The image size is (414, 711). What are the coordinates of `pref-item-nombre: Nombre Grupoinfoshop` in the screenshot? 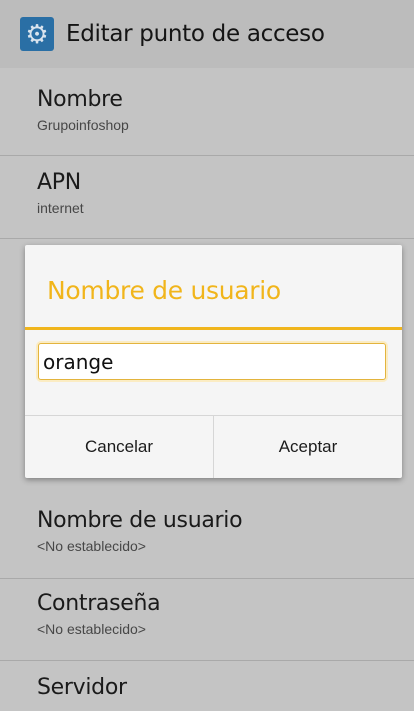 It's located at (83, 110).